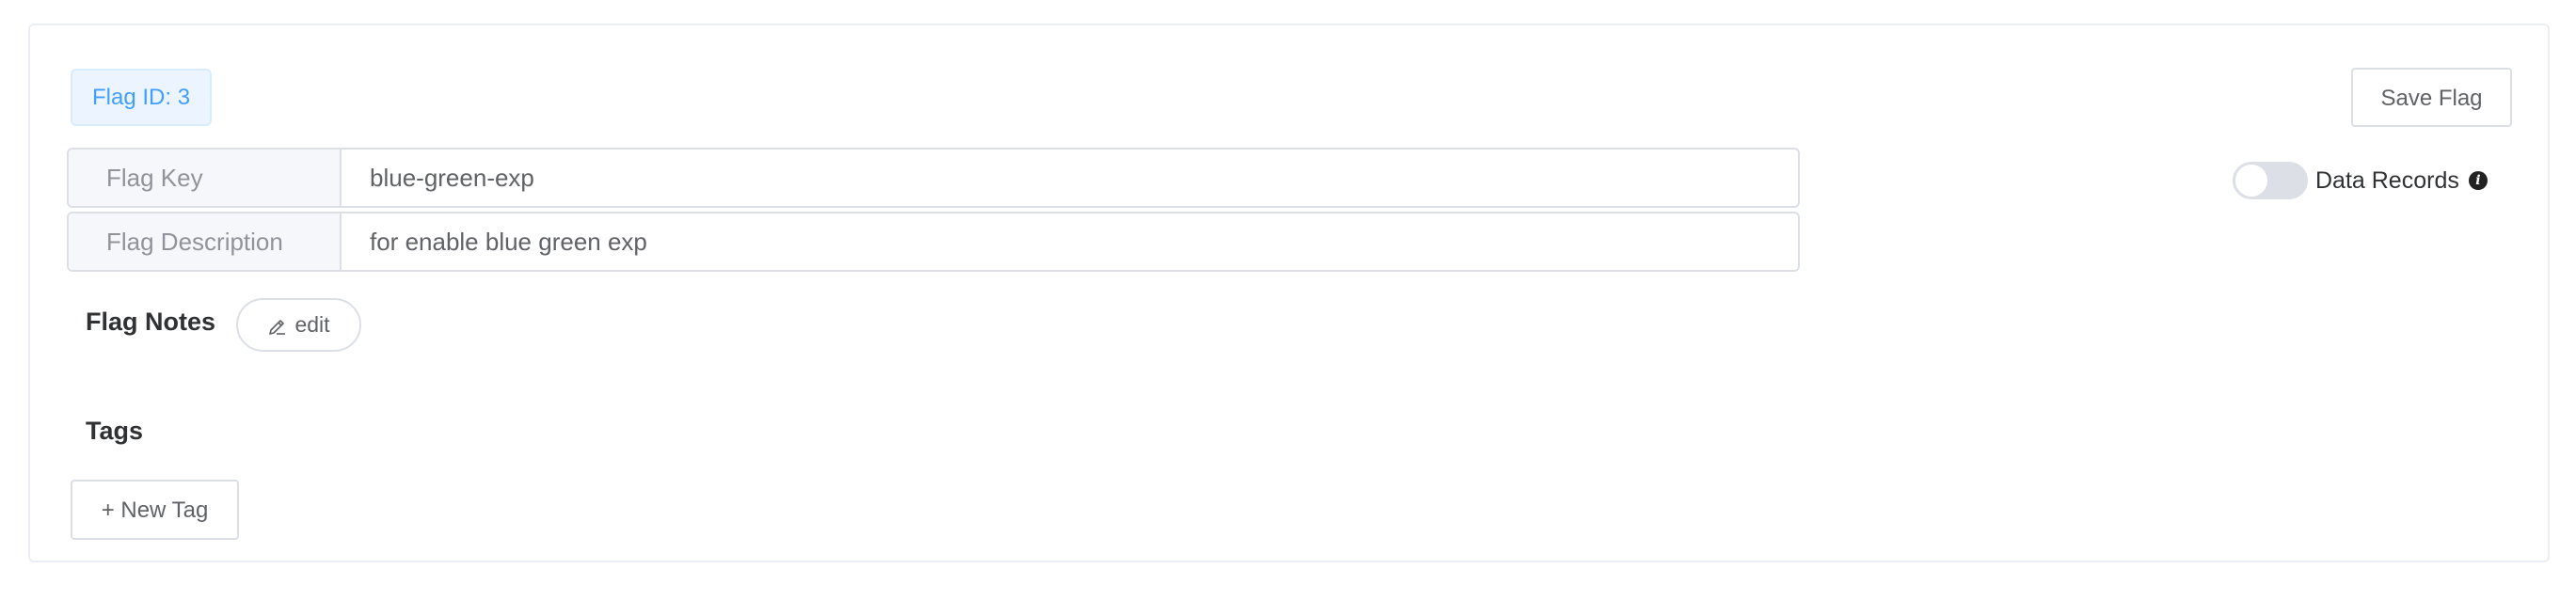 Image resolution: width=2576 pixels, height=600 pixels. Describe the element at coordinates (277, 327) in the screenshot. I see `pencil-icon` at that location.